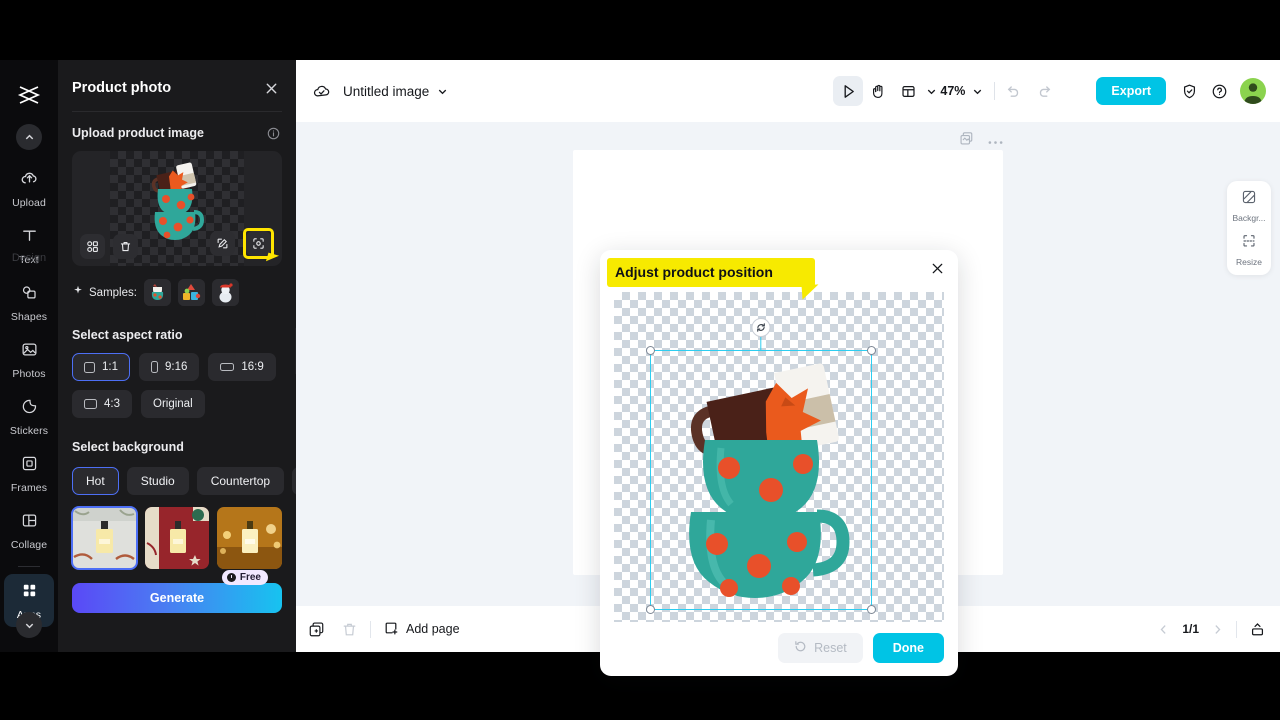 The width and height of the screenshot is (1280, 720). I want to click on help-circle-icon, so click(1219, 91).